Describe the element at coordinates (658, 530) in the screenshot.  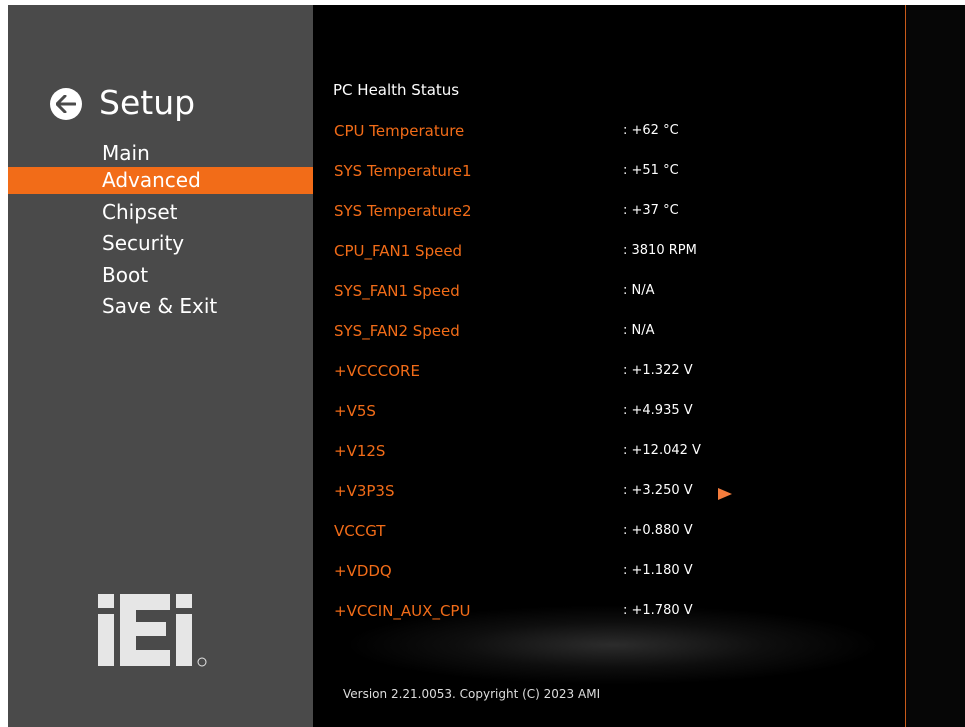
I see `row-value: : +0.880 V` at that location.